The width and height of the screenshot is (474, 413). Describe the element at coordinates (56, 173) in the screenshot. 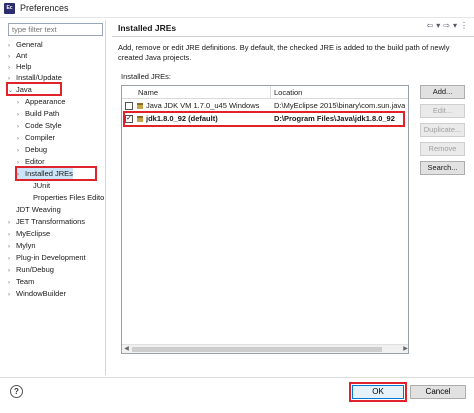

I see `installed-jres-highlight-box` at that location.